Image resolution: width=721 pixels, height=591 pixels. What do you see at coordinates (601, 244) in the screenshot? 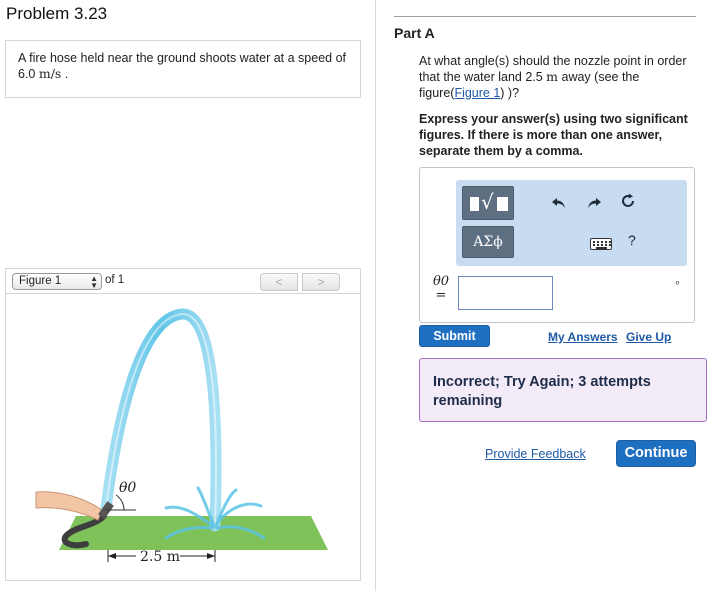
I see `keyboard-icon` at bounding box center [601, 244].